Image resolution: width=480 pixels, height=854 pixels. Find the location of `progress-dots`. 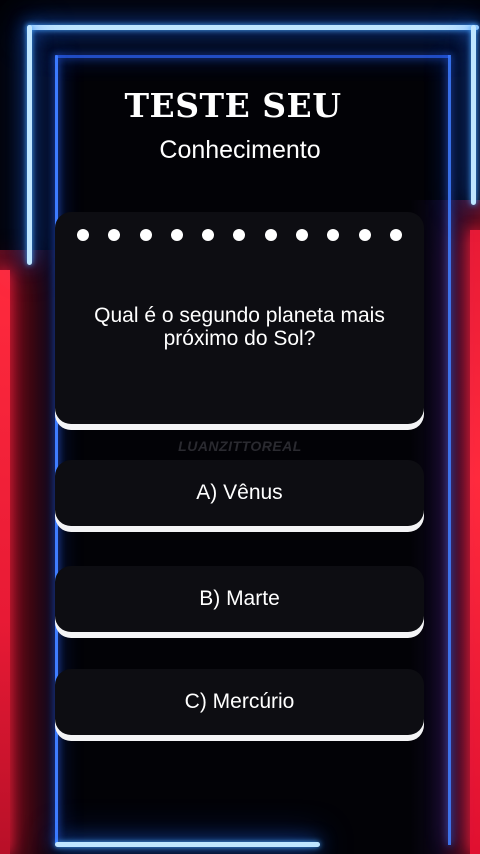

progress-dots is located at coordinates (239, 235).